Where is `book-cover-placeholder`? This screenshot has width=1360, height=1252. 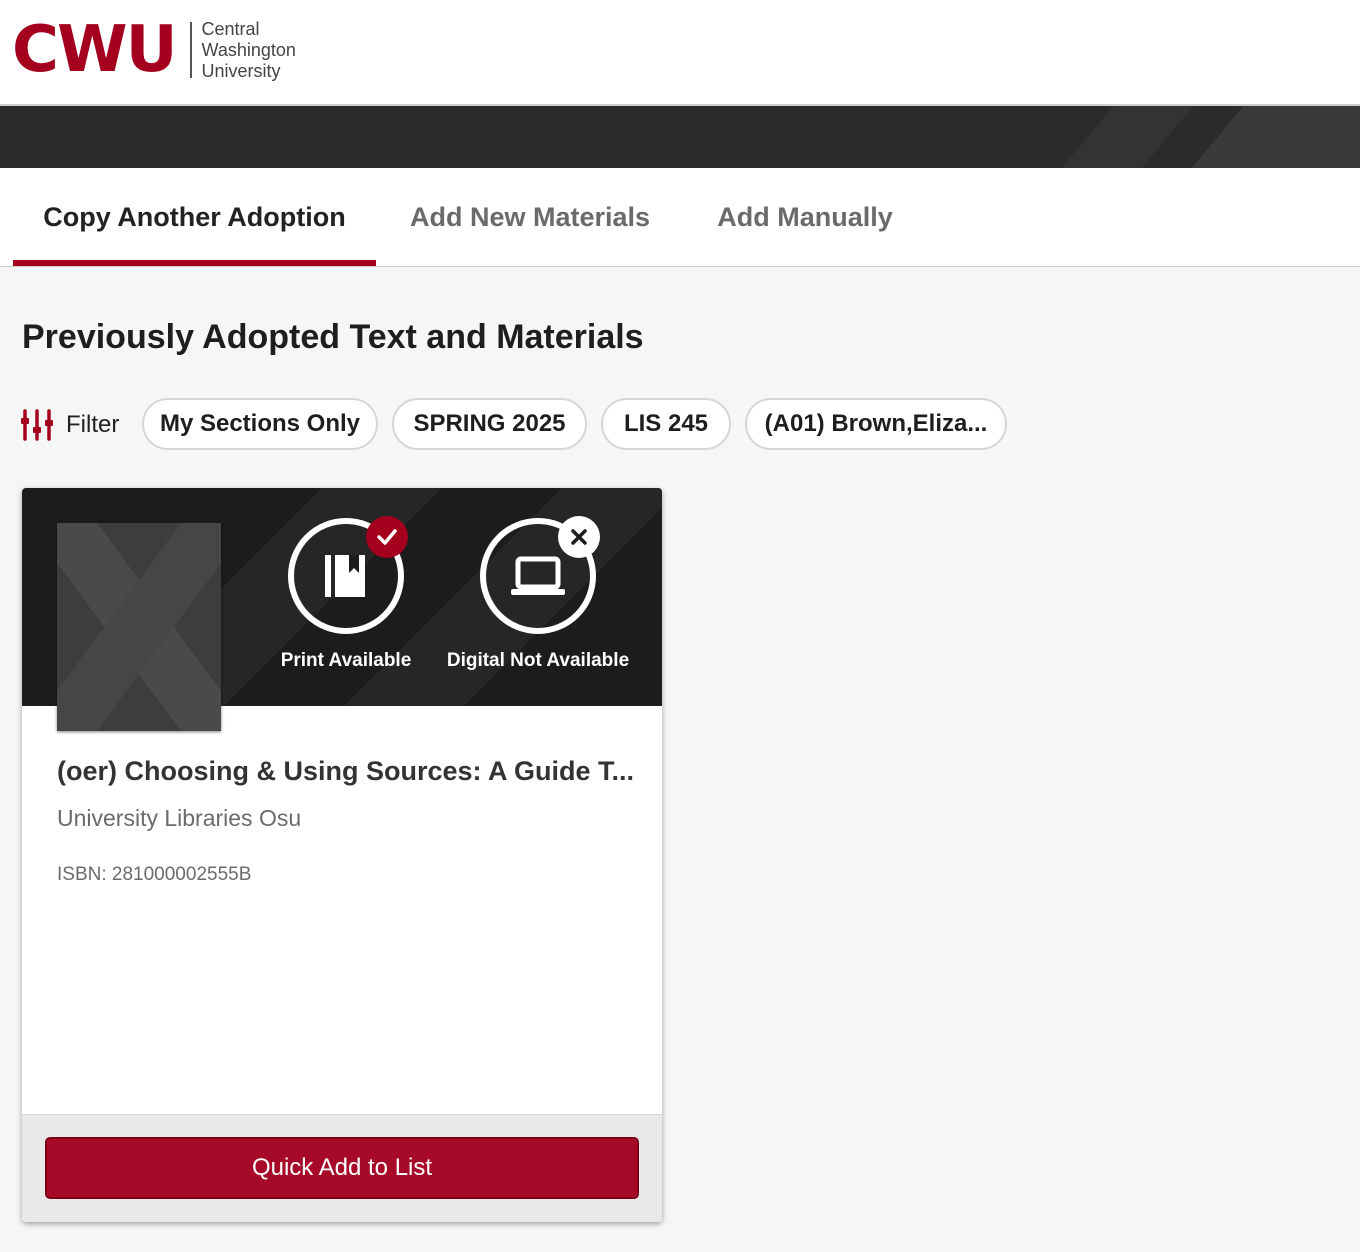
book-cover-placeholder is located at coordinates (139, 627).